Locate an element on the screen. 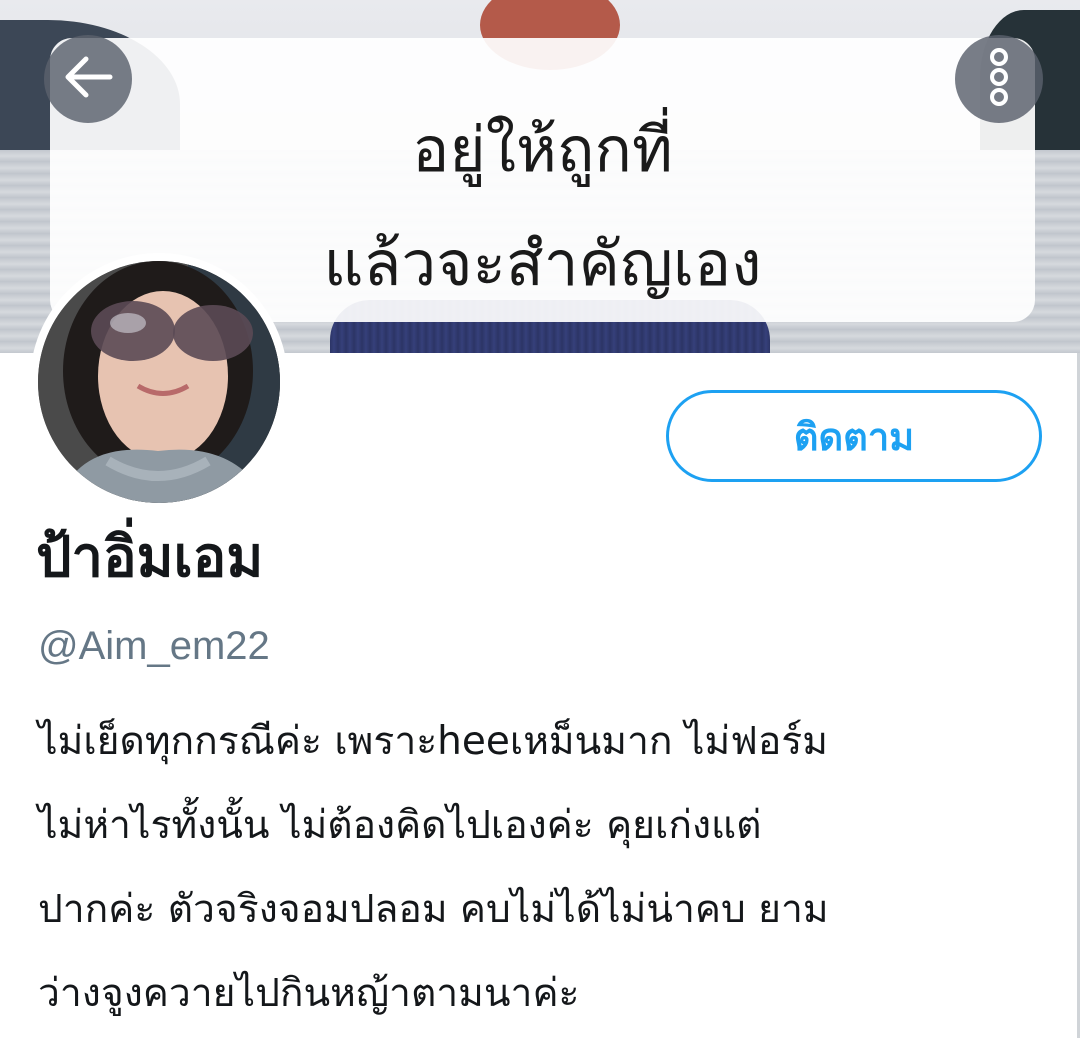 The height and width of the screenshot is (1038, 1080). follow-button: ติดตาม is located at coordinates (854, 436).